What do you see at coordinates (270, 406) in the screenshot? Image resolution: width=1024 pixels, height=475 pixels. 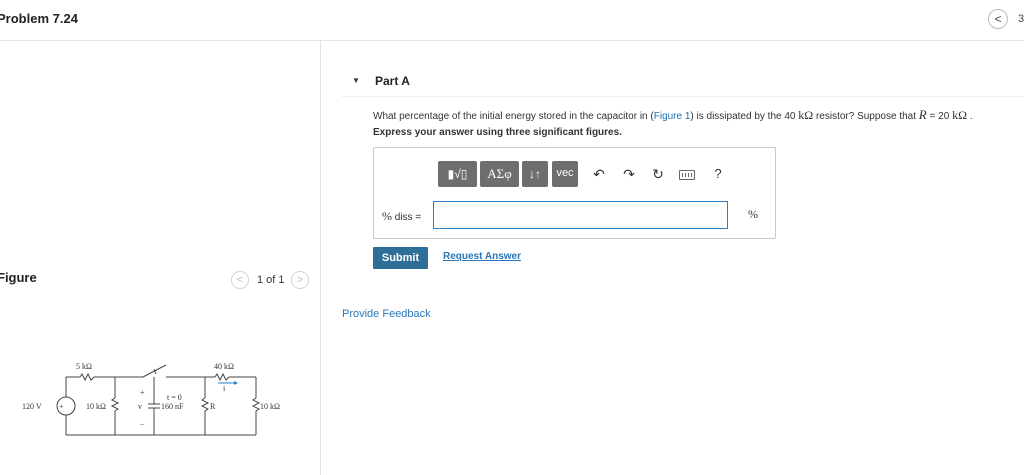 I see `label-10k-right: 10 kΩ` at bounding box center [270, 406].